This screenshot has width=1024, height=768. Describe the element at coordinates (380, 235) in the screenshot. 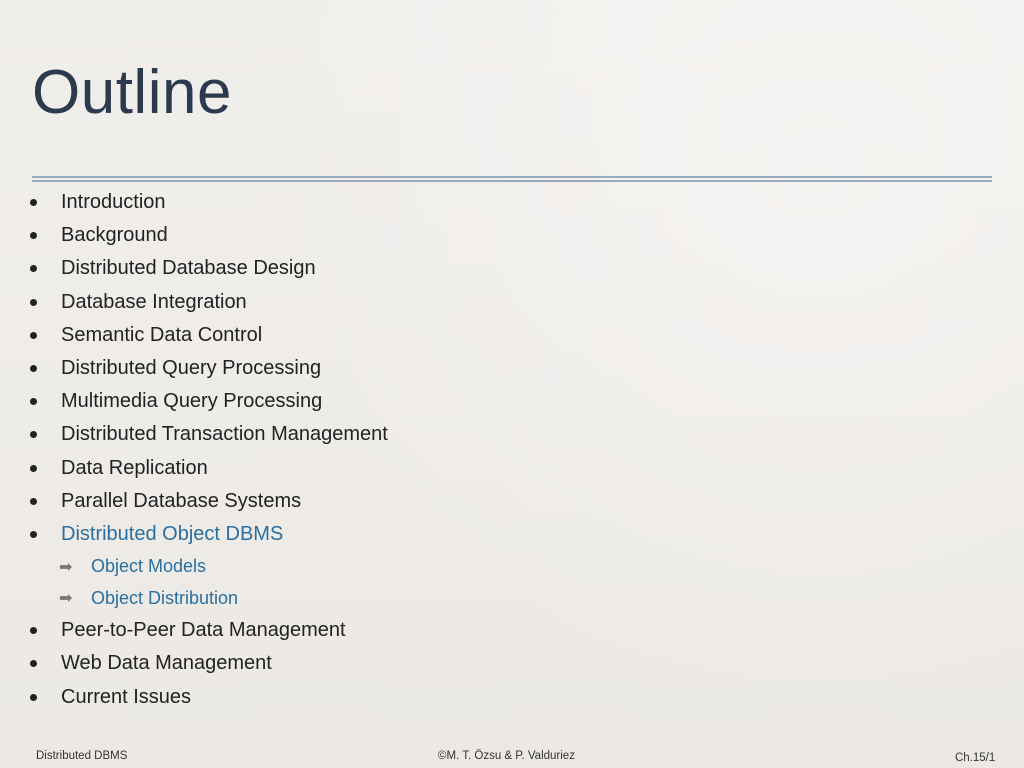

I see `list-item: Background` at that location.